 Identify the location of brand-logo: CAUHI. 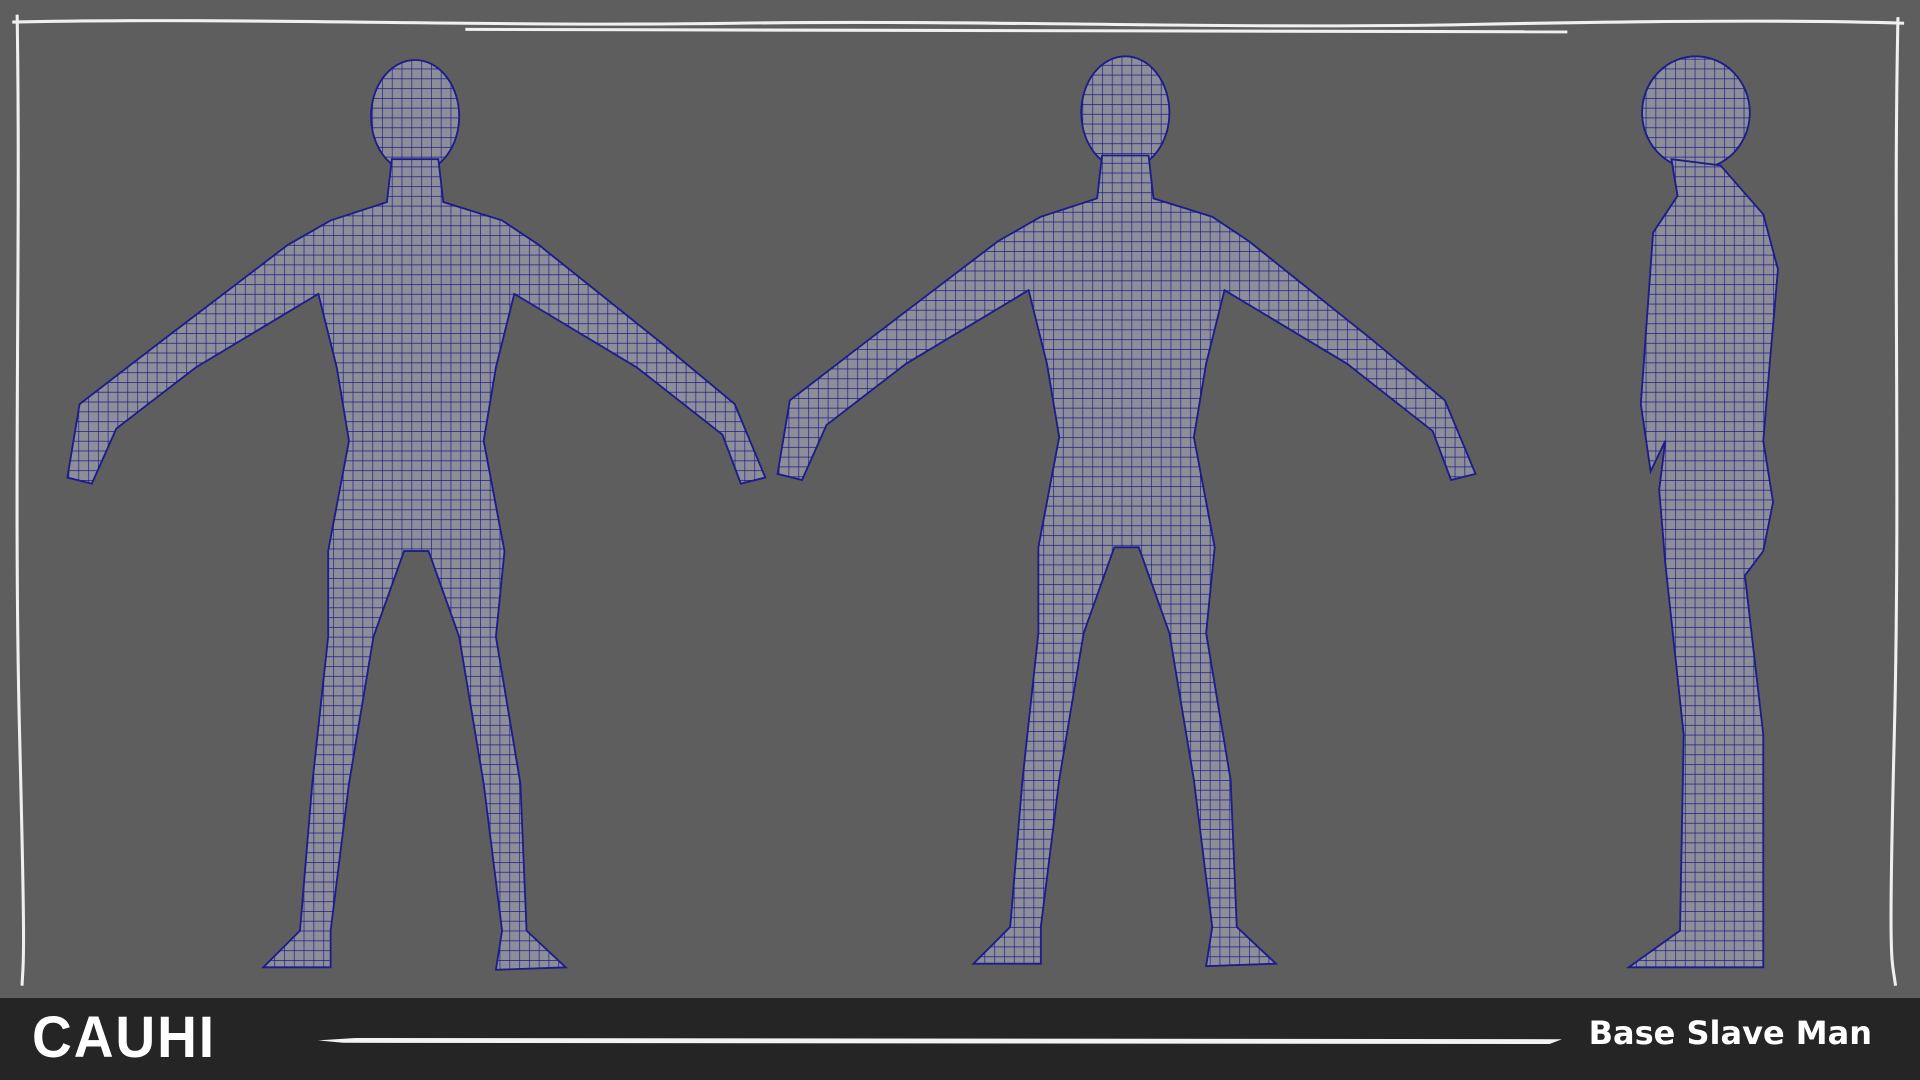
(124, 1037).